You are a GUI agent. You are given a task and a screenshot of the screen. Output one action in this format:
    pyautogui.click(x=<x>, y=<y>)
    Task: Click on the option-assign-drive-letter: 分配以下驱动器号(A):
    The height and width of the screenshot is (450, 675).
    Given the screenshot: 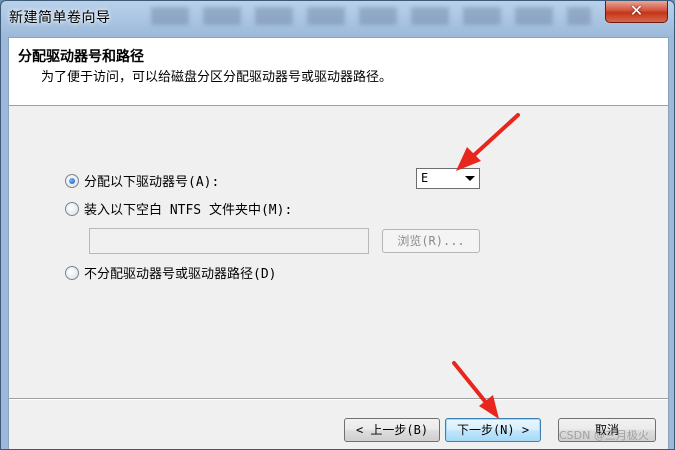 What is the action you would take?
    pyautogui.click(x=142, y=183)
    